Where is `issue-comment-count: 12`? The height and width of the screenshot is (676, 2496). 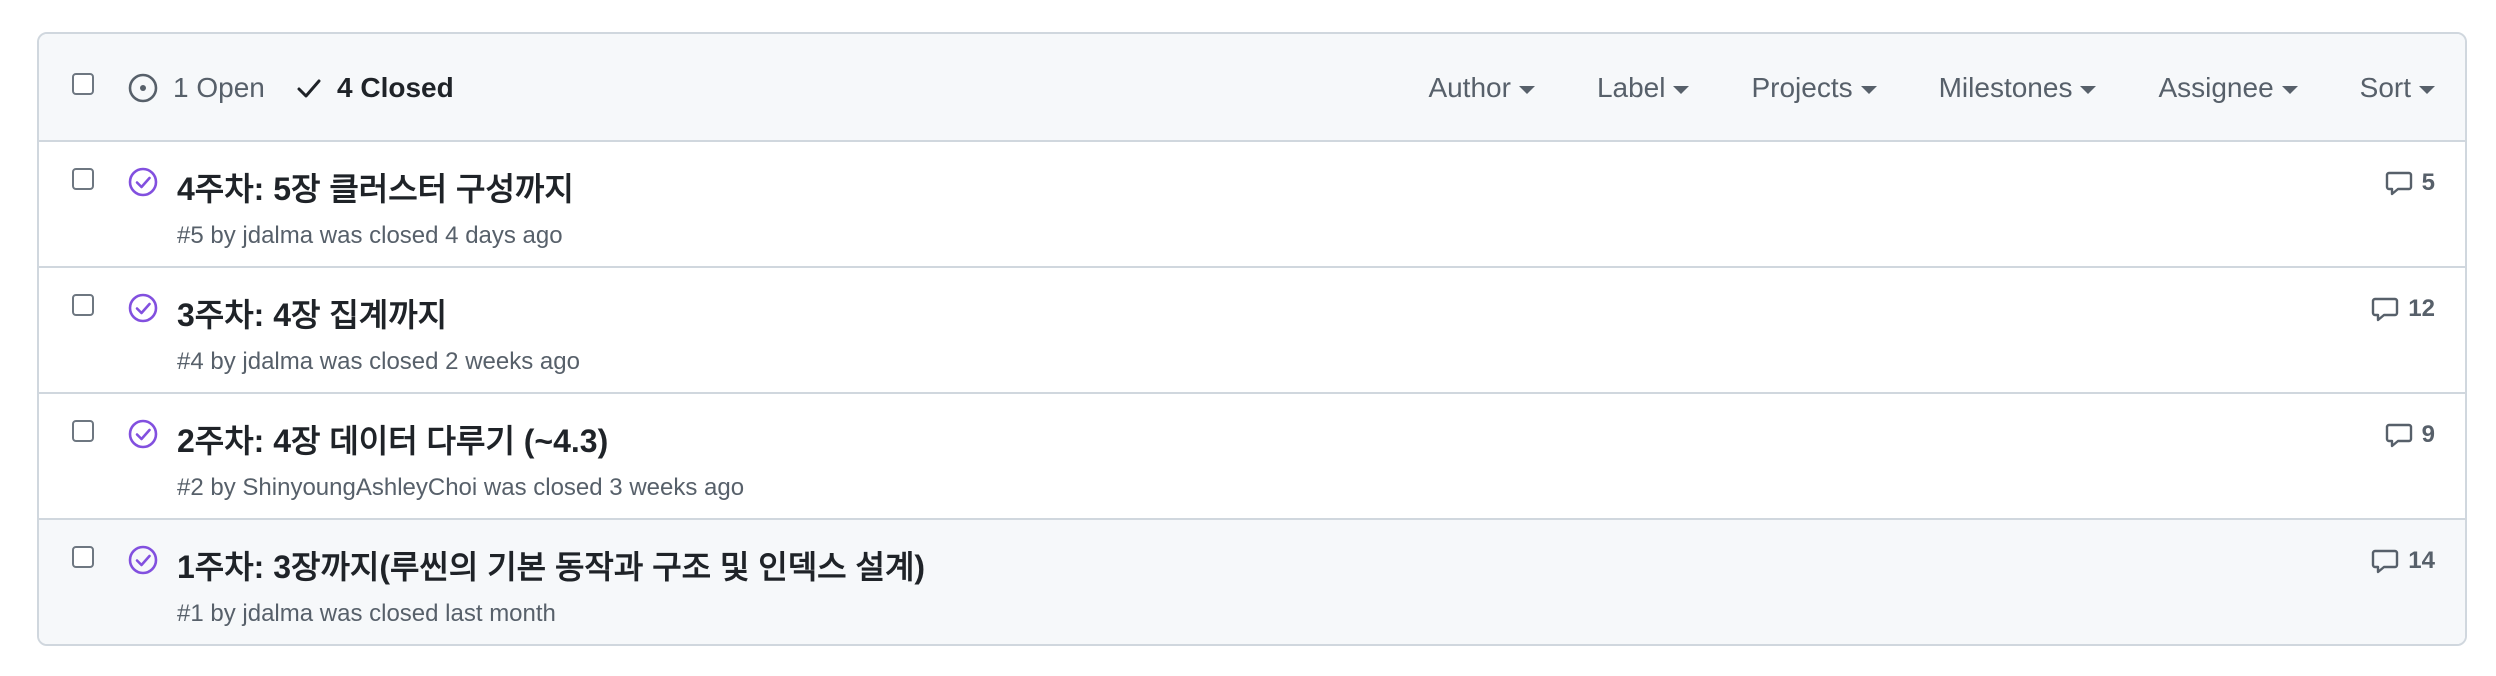 issue-comment-count: 12 is located at coordinates (2421, 308).